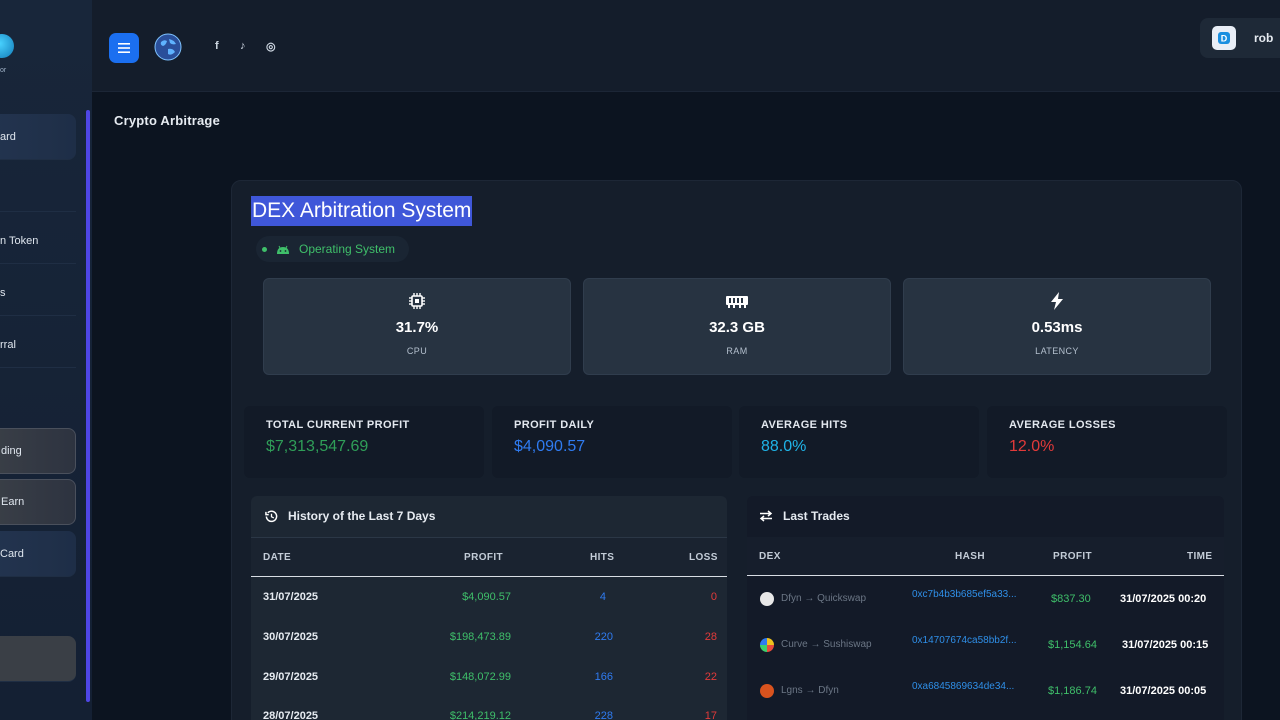 The height and width of the screenshot is (720, 1280). What do you see at coordinates (362, 211) in the screenshot?
I see `system-title: DEX Arbitration System` at bounding box center [362, 211].